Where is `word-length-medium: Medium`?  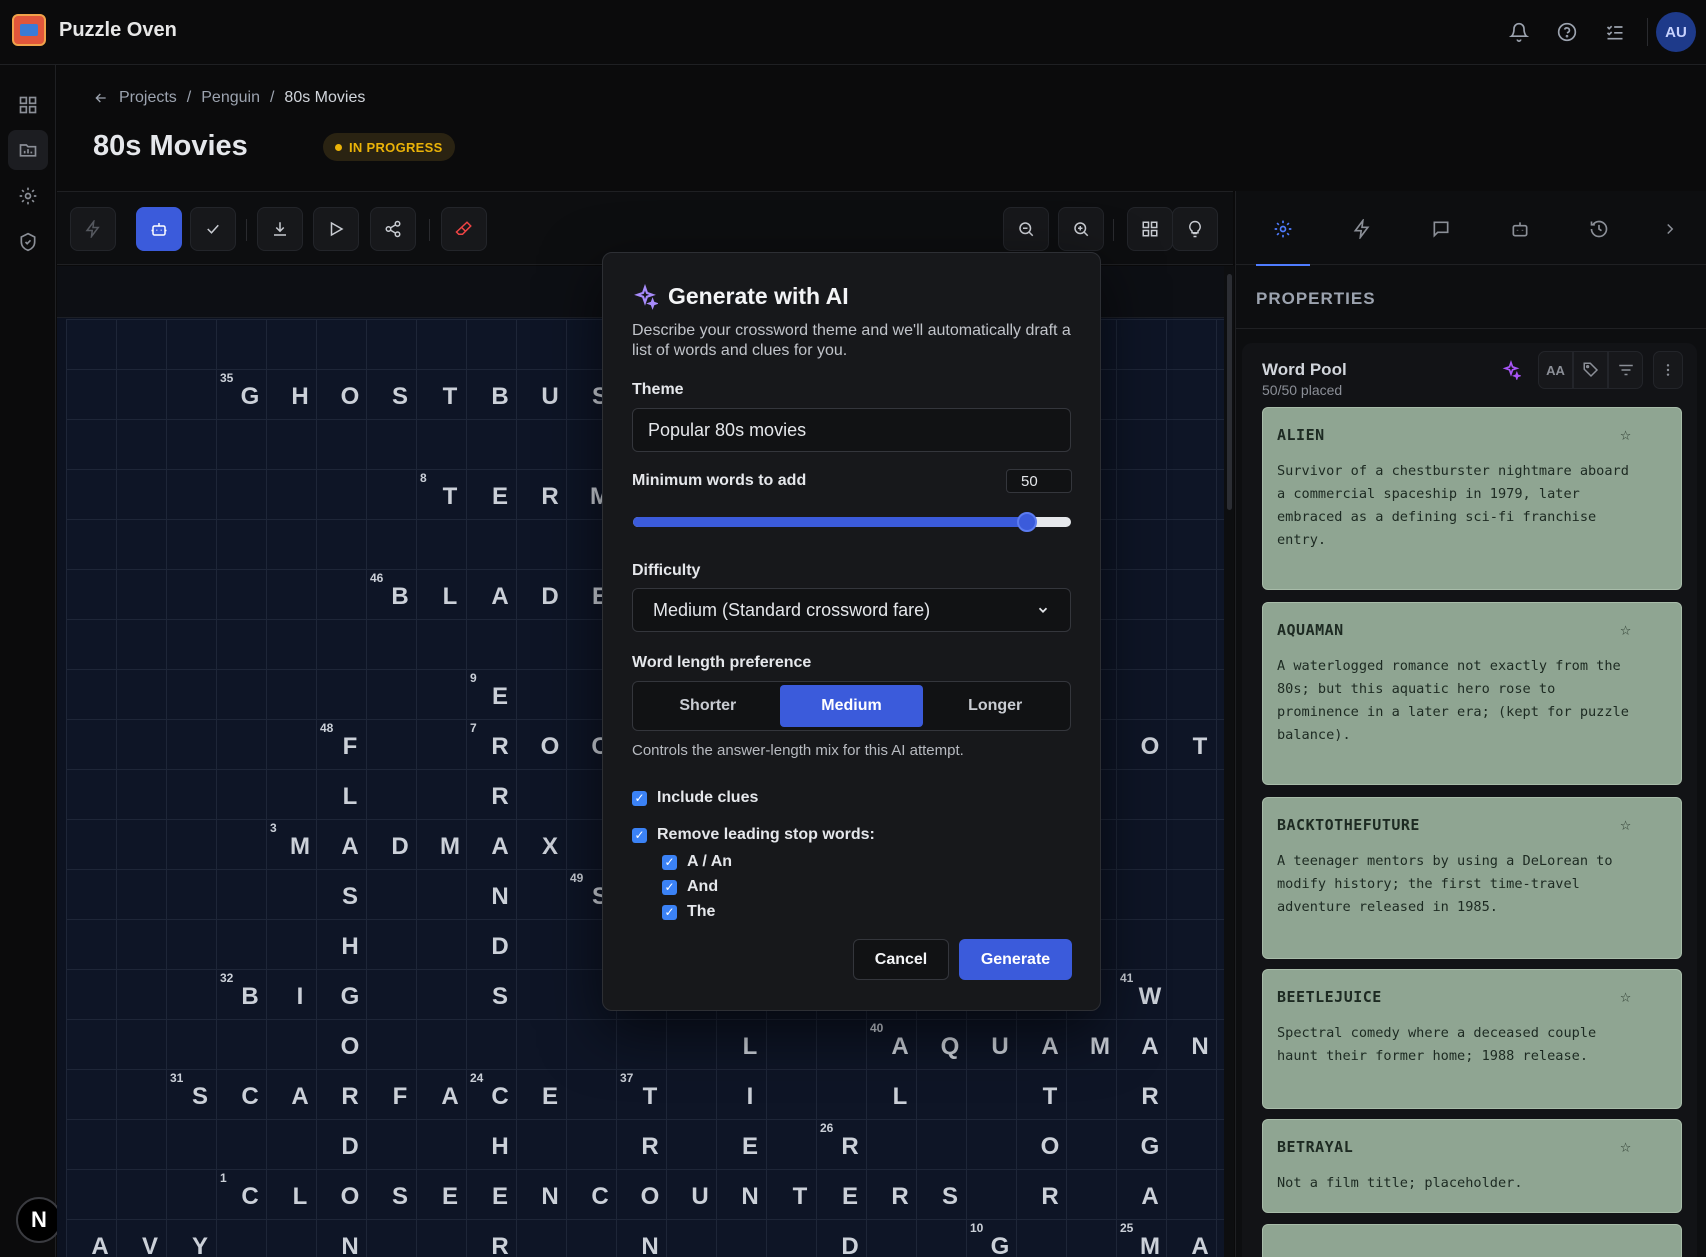
word-length-medium: Medium is located at coordinates (851, 706).